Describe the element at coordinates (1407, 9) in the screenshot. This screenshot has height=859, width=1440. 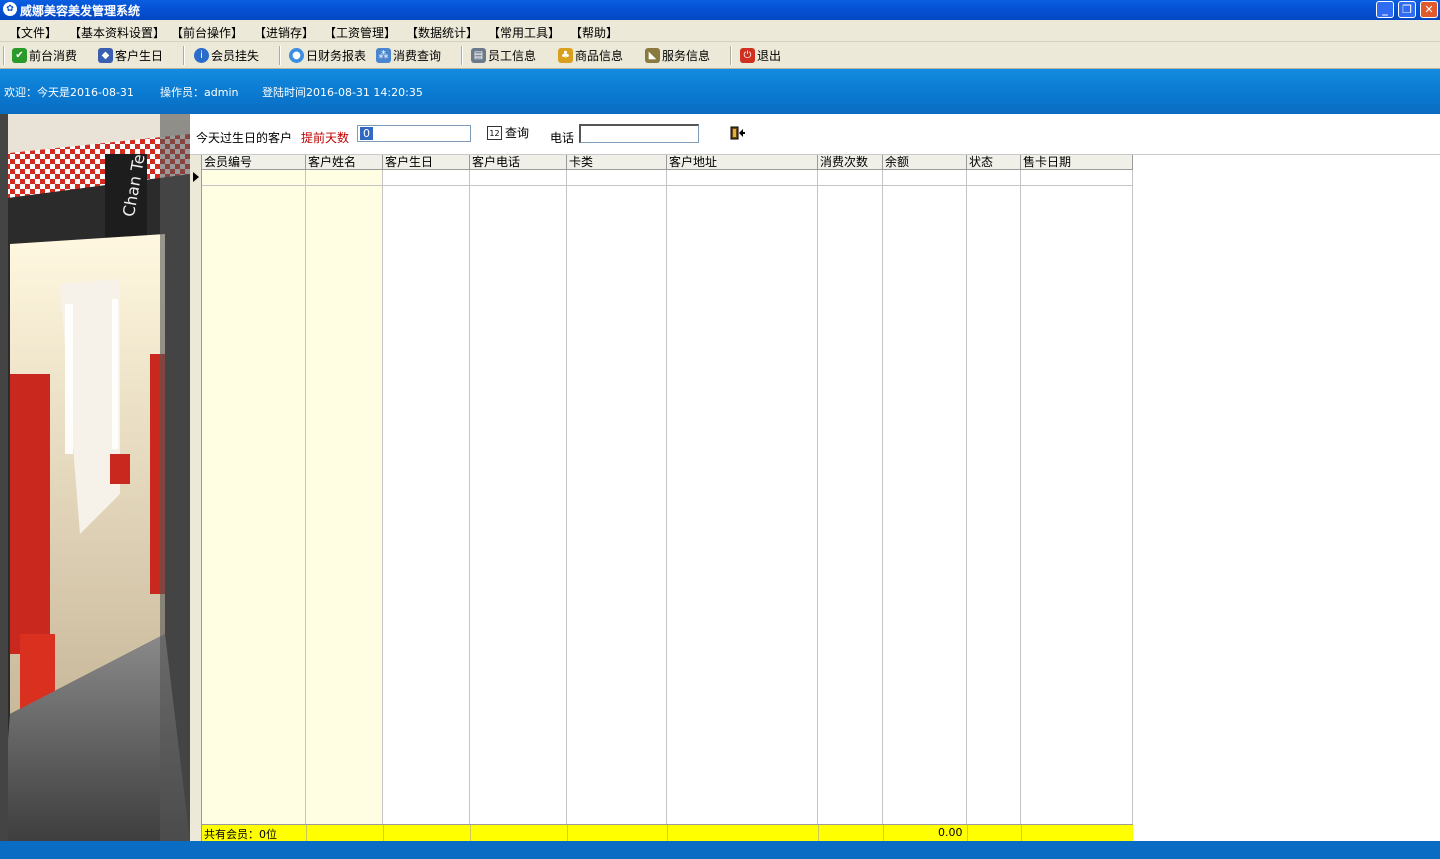
I see `restore-button: ❐` at that location.